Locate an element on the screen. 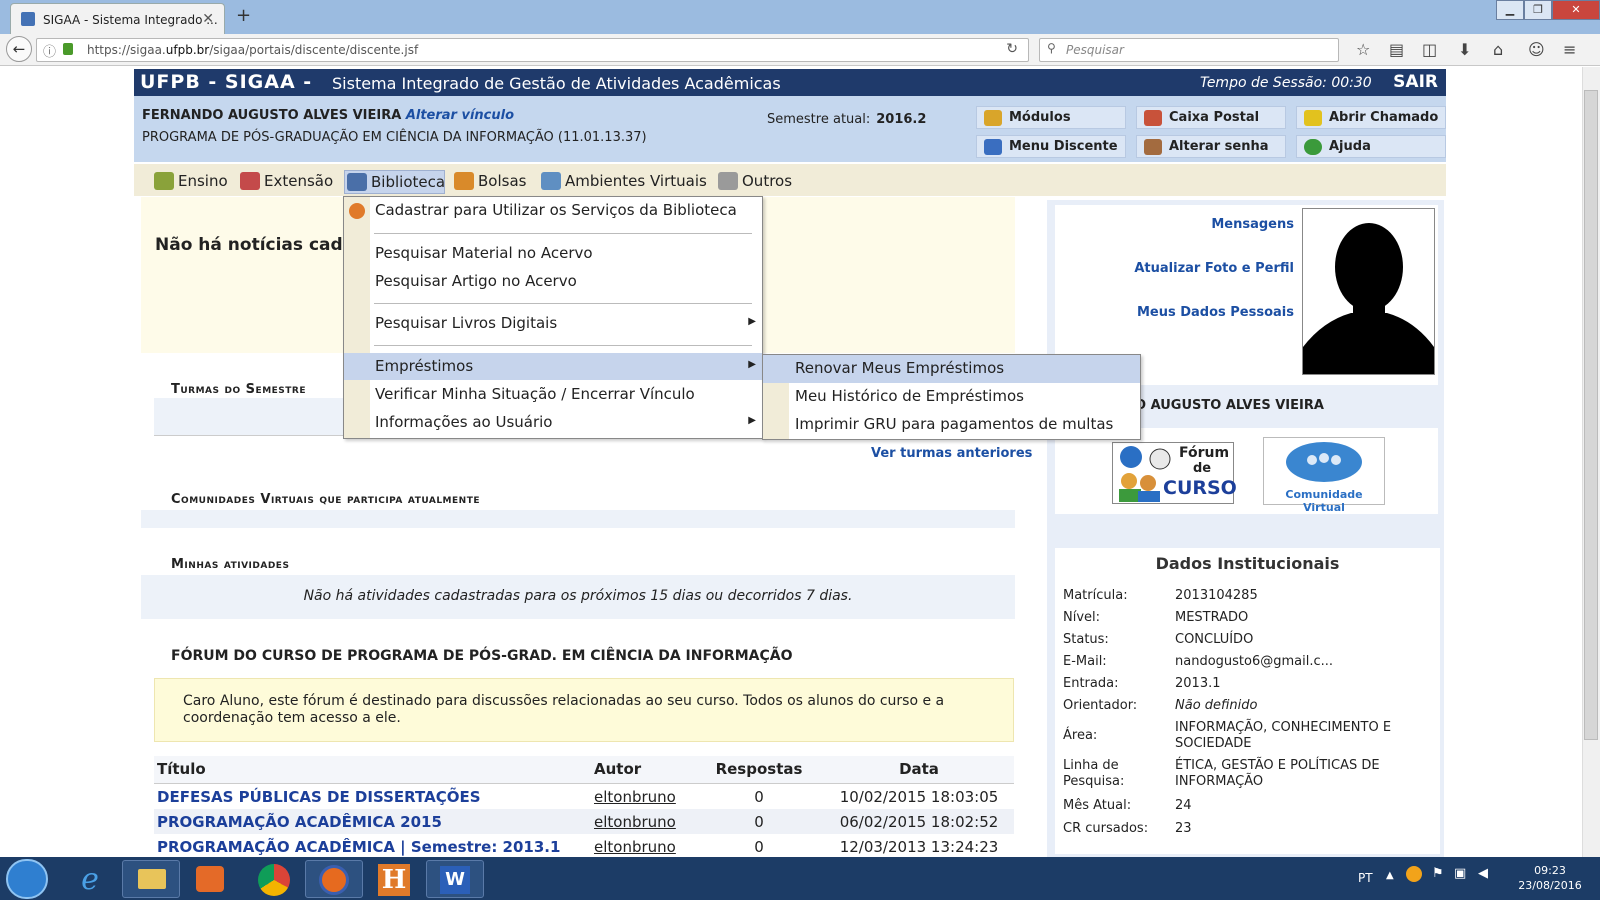 The width and height of the screenshot is (1600, 900). alterar-senha-button: Alterar senha is located at coordinates (1211, 146).